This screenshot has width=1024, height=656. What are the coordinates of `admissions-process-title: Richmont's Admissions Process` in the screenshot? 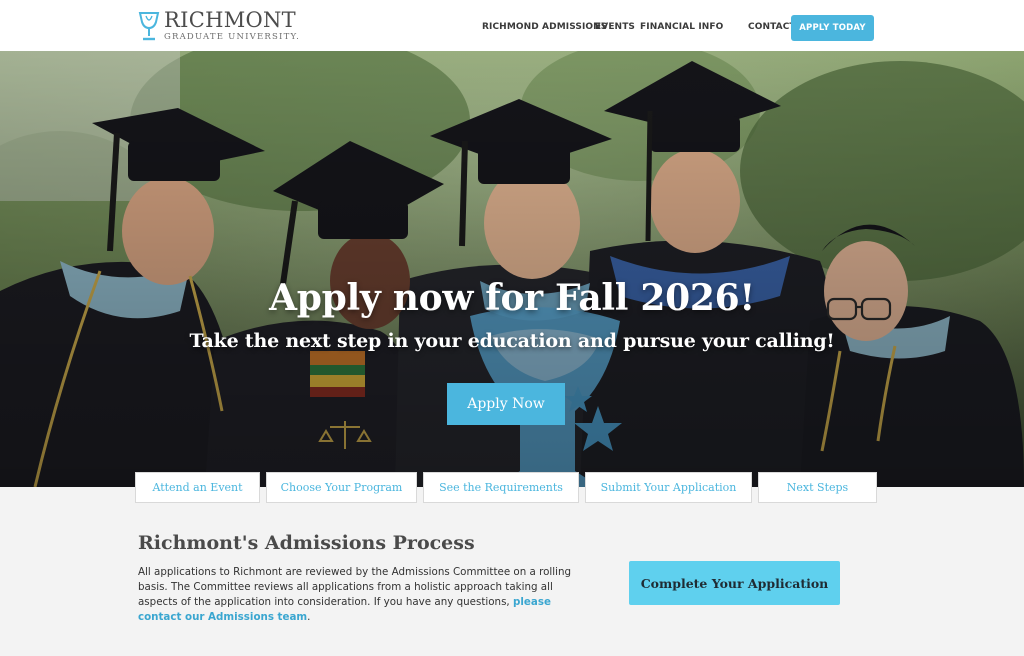 It's located at (306, 543).